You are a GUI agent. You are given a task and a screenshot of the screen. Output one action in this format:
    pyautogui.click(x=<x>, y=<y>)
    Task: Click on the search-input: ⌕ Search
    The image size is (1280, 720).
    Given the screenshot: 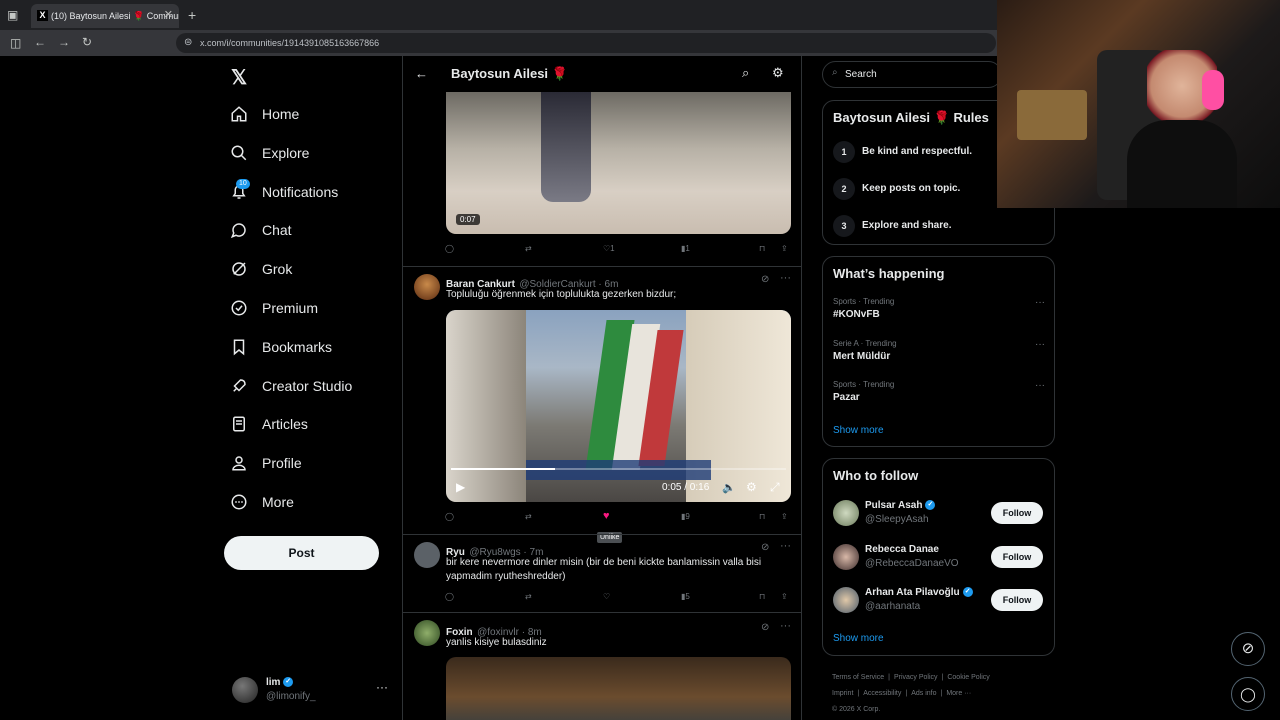 What is the action you would take?
    pyautogui.click(x=912, y=74)
    